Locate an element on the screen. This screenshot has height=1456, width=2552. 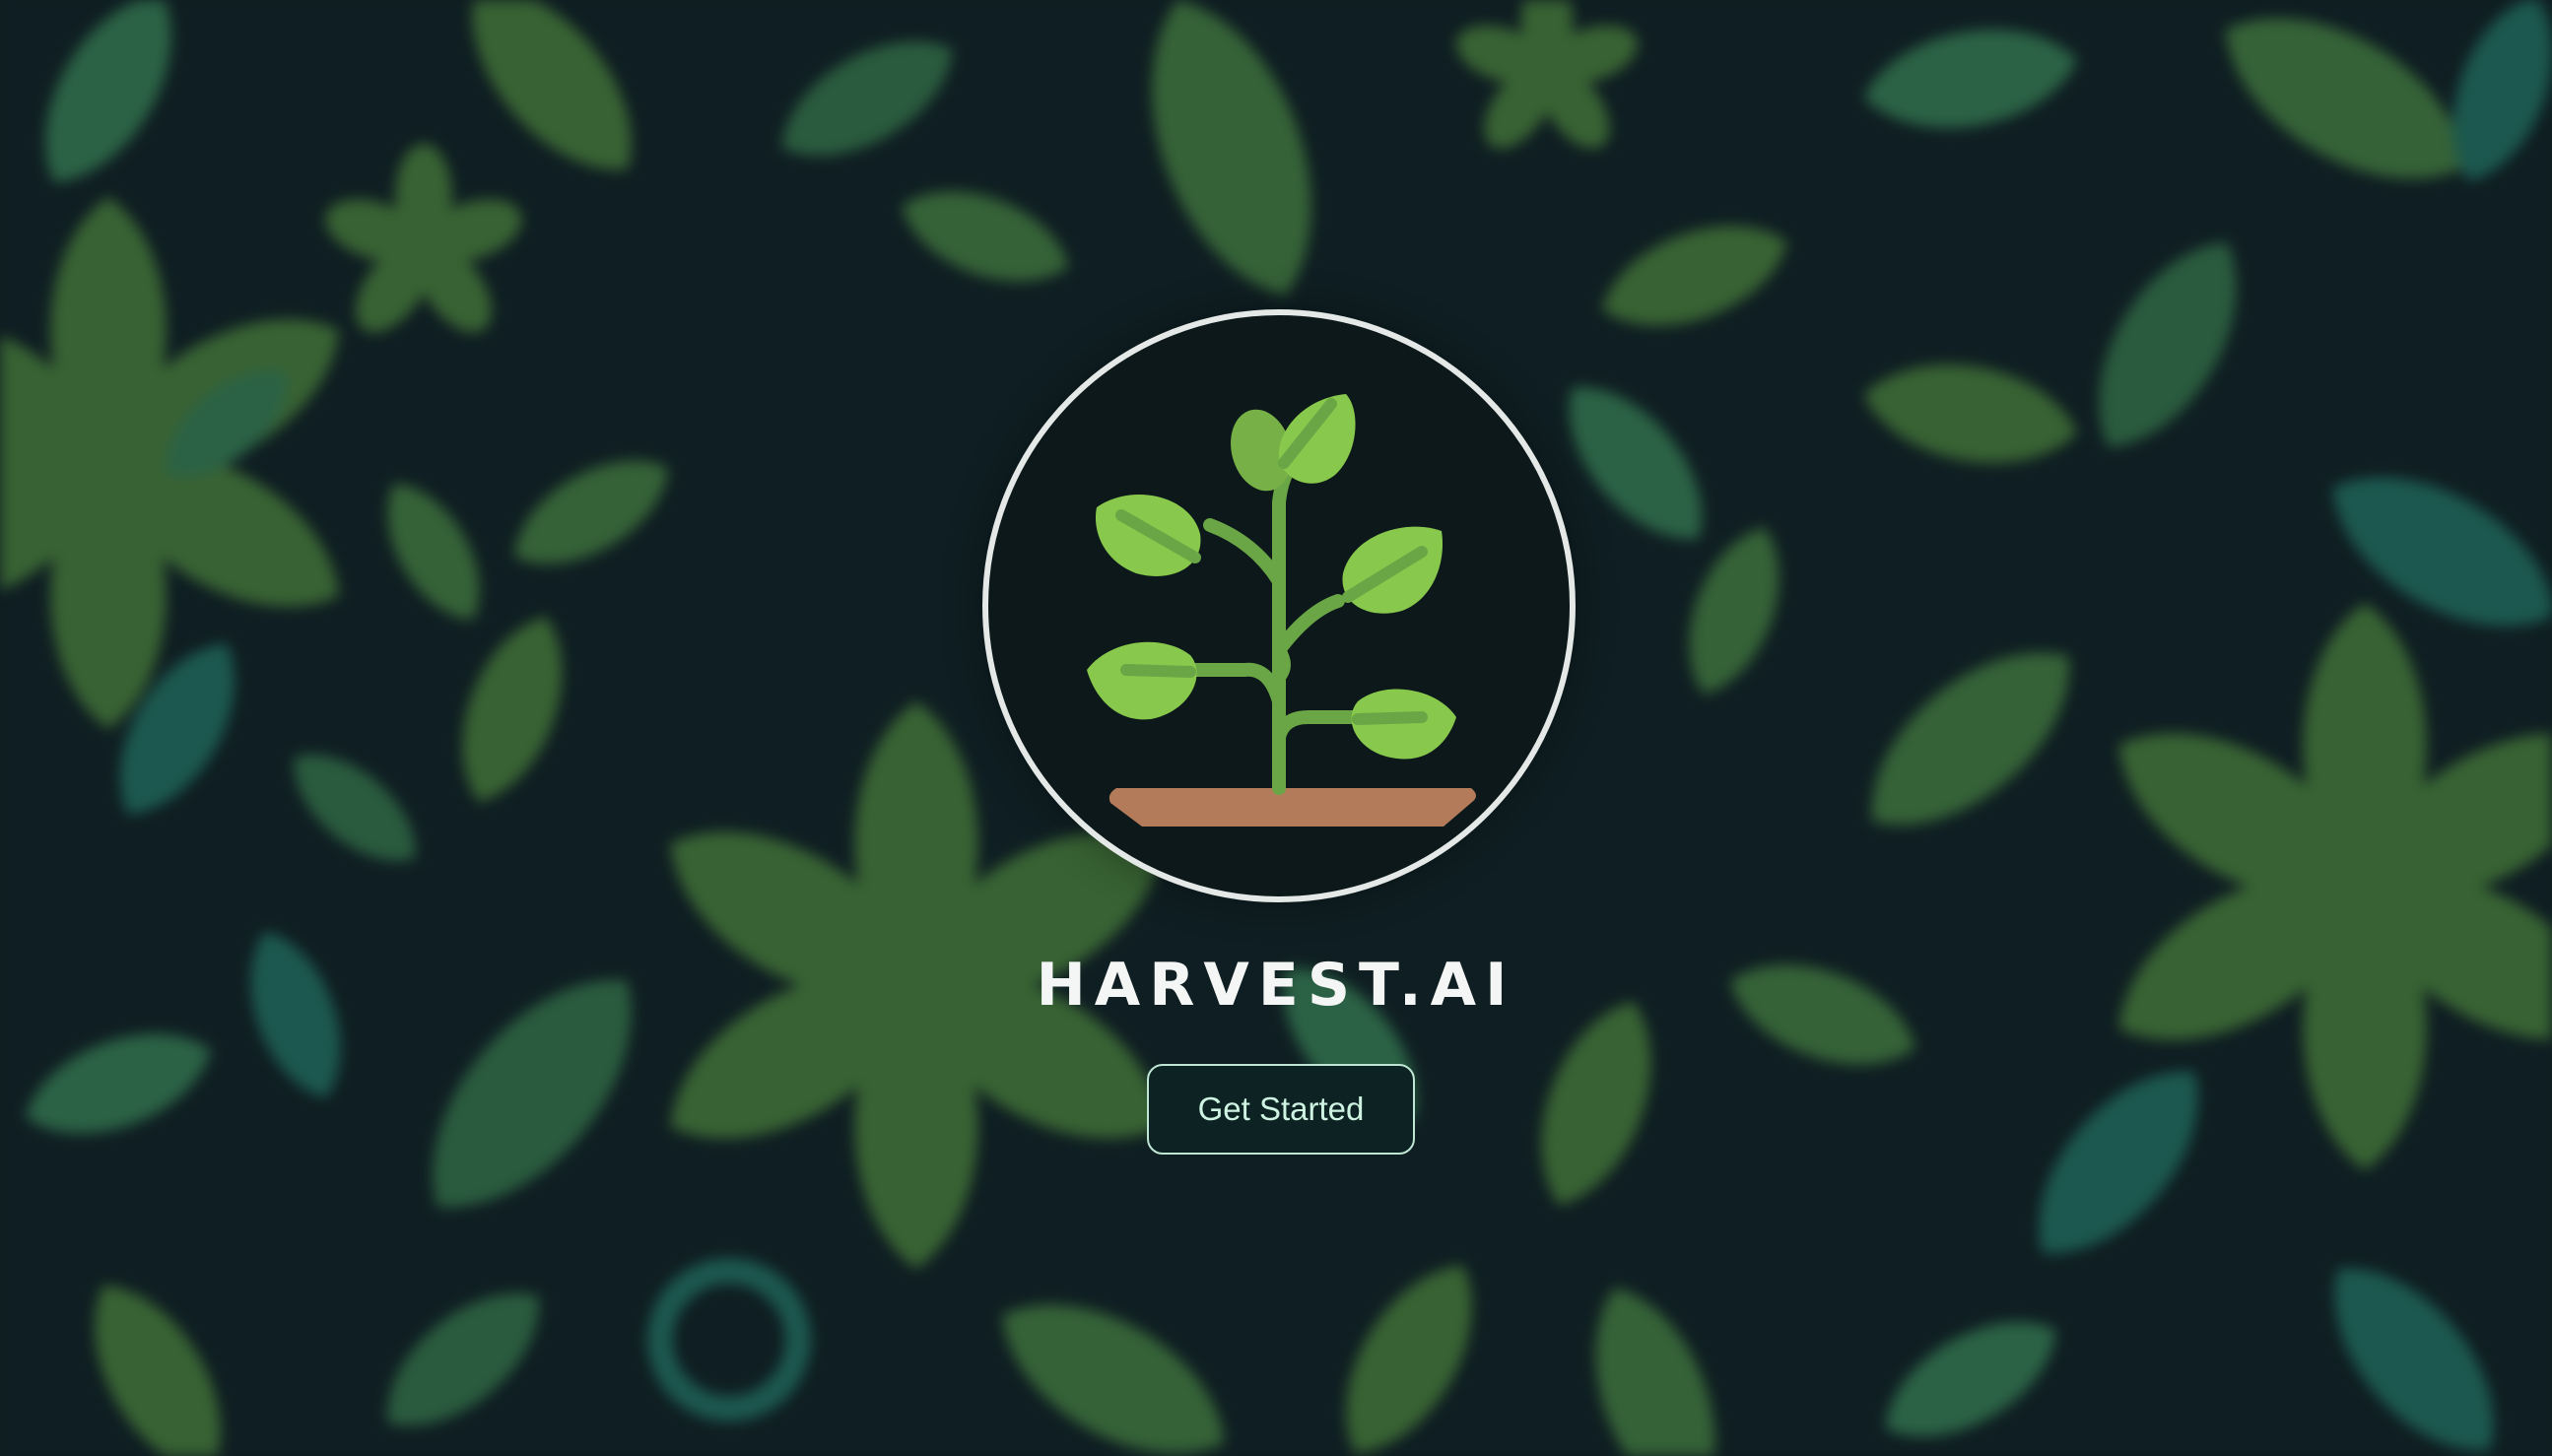
logo-badge is located at coordinates (1279, 605).